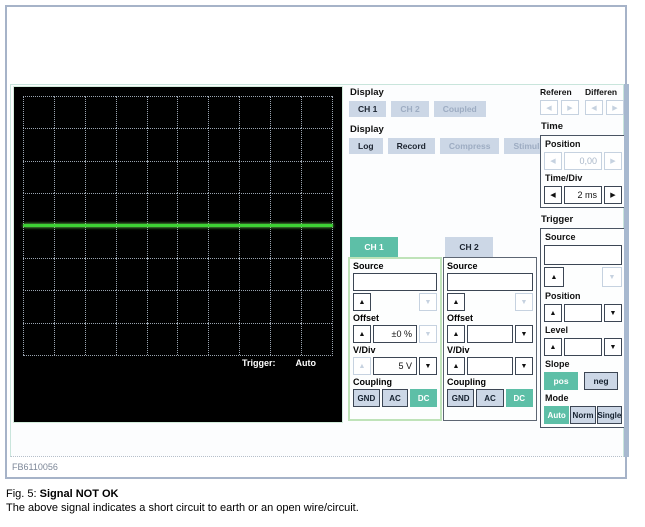 The width and height of the screenshot is (645, 527). I want to click on ch2-vdiv-value, so click(490, 366).